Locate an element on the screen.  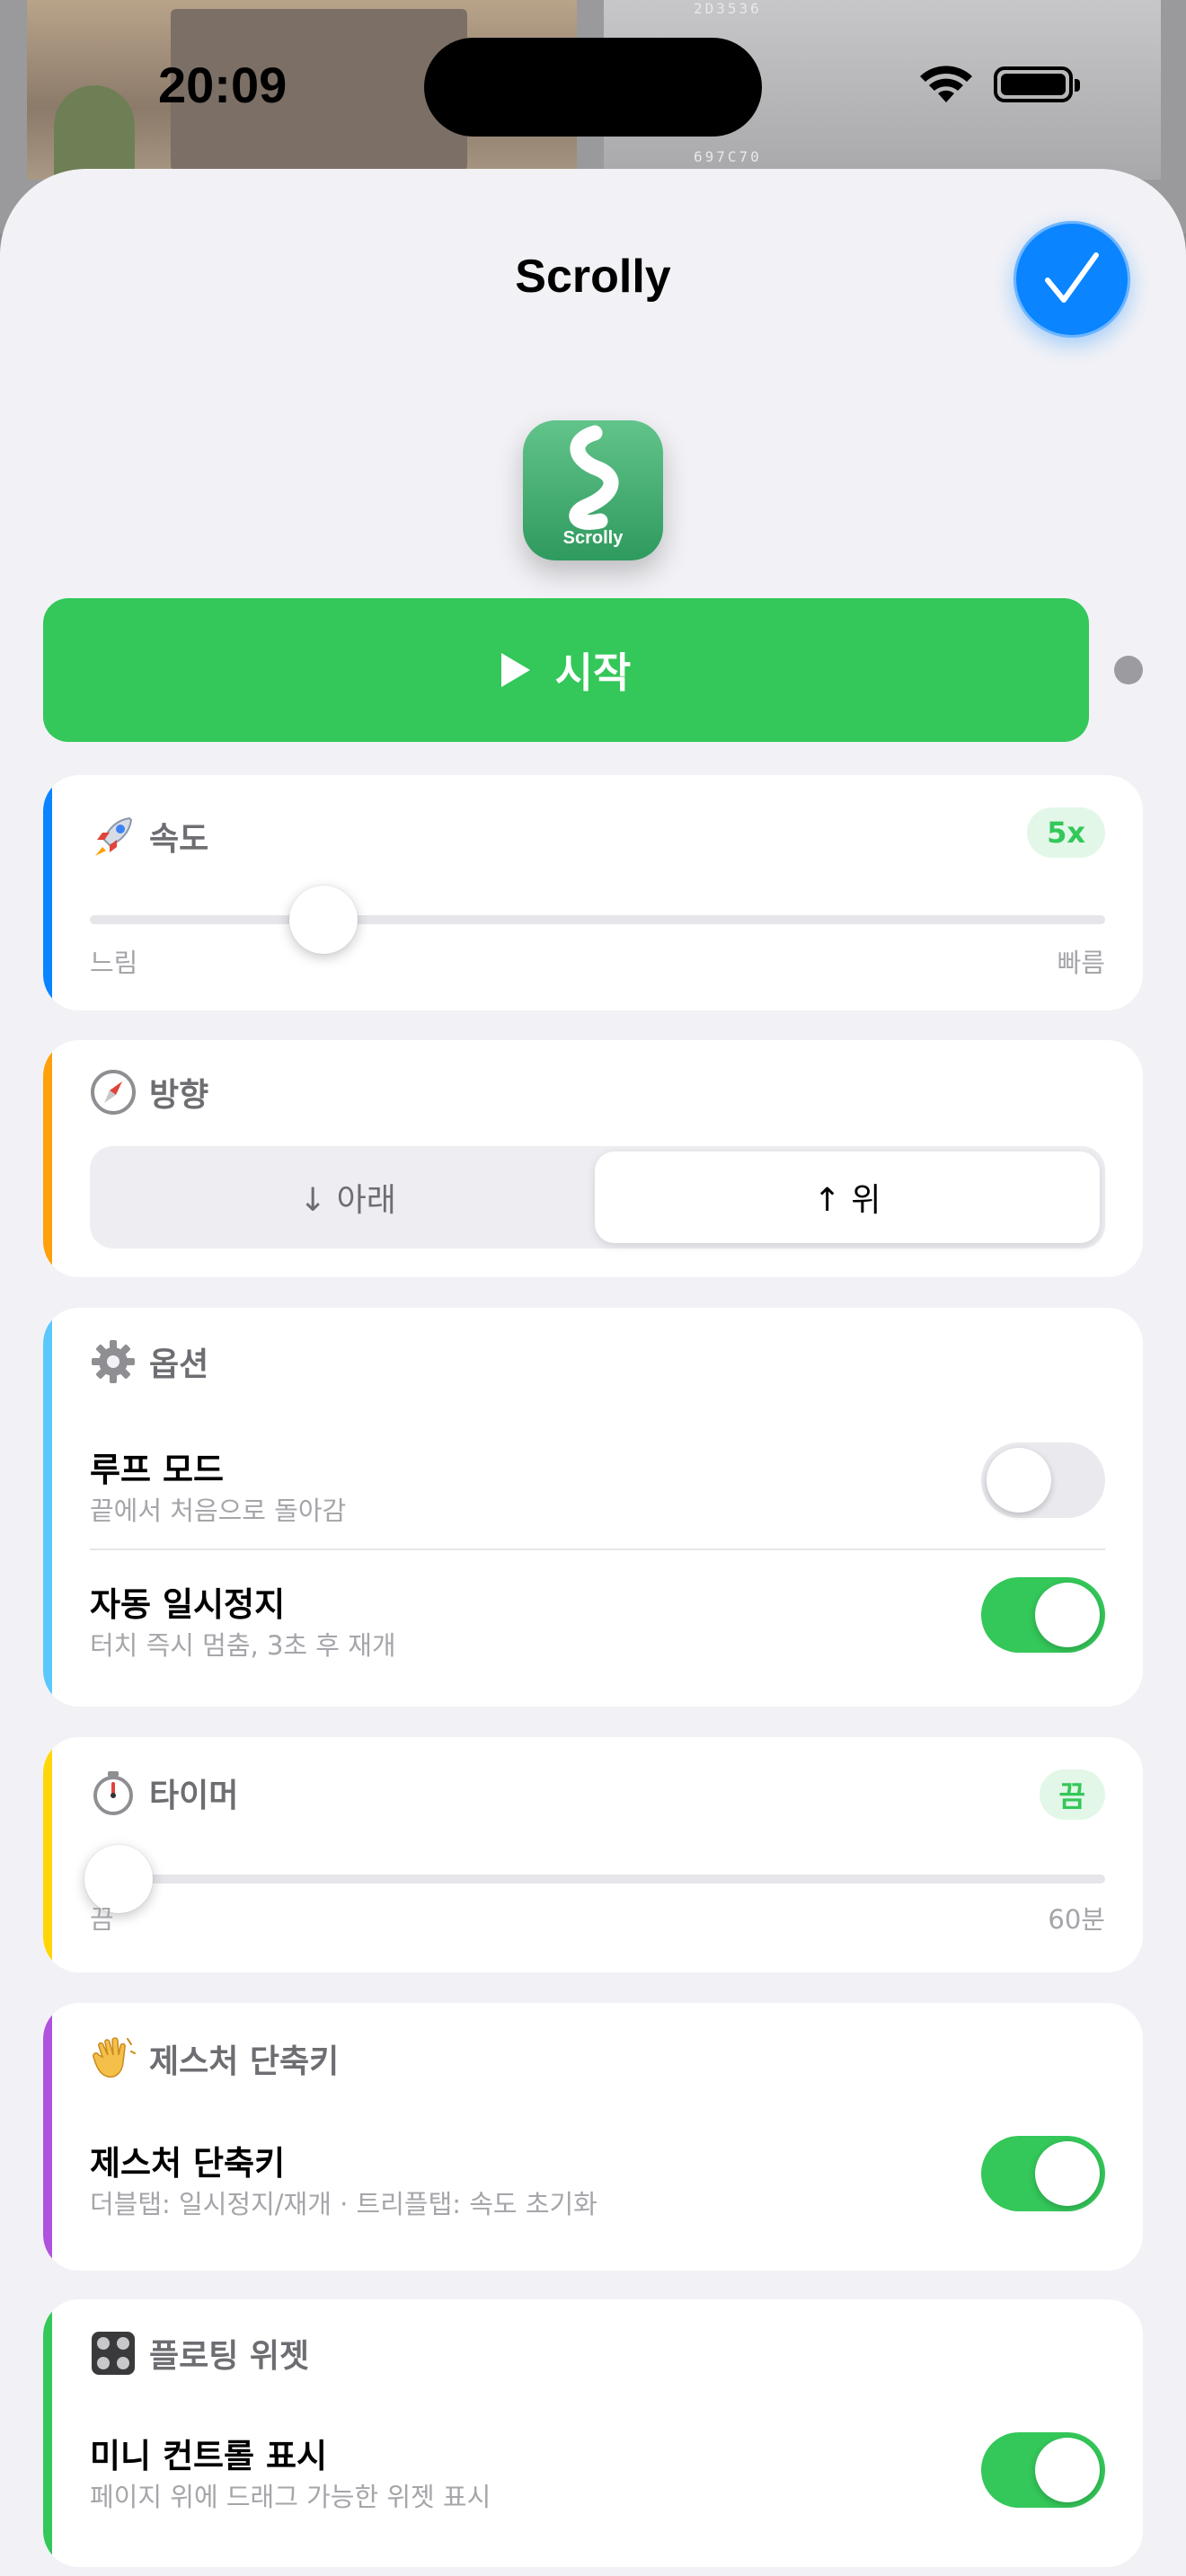
floating-item-title: 미니 컨트롤 표시 is located at coordinates (209, 2456).